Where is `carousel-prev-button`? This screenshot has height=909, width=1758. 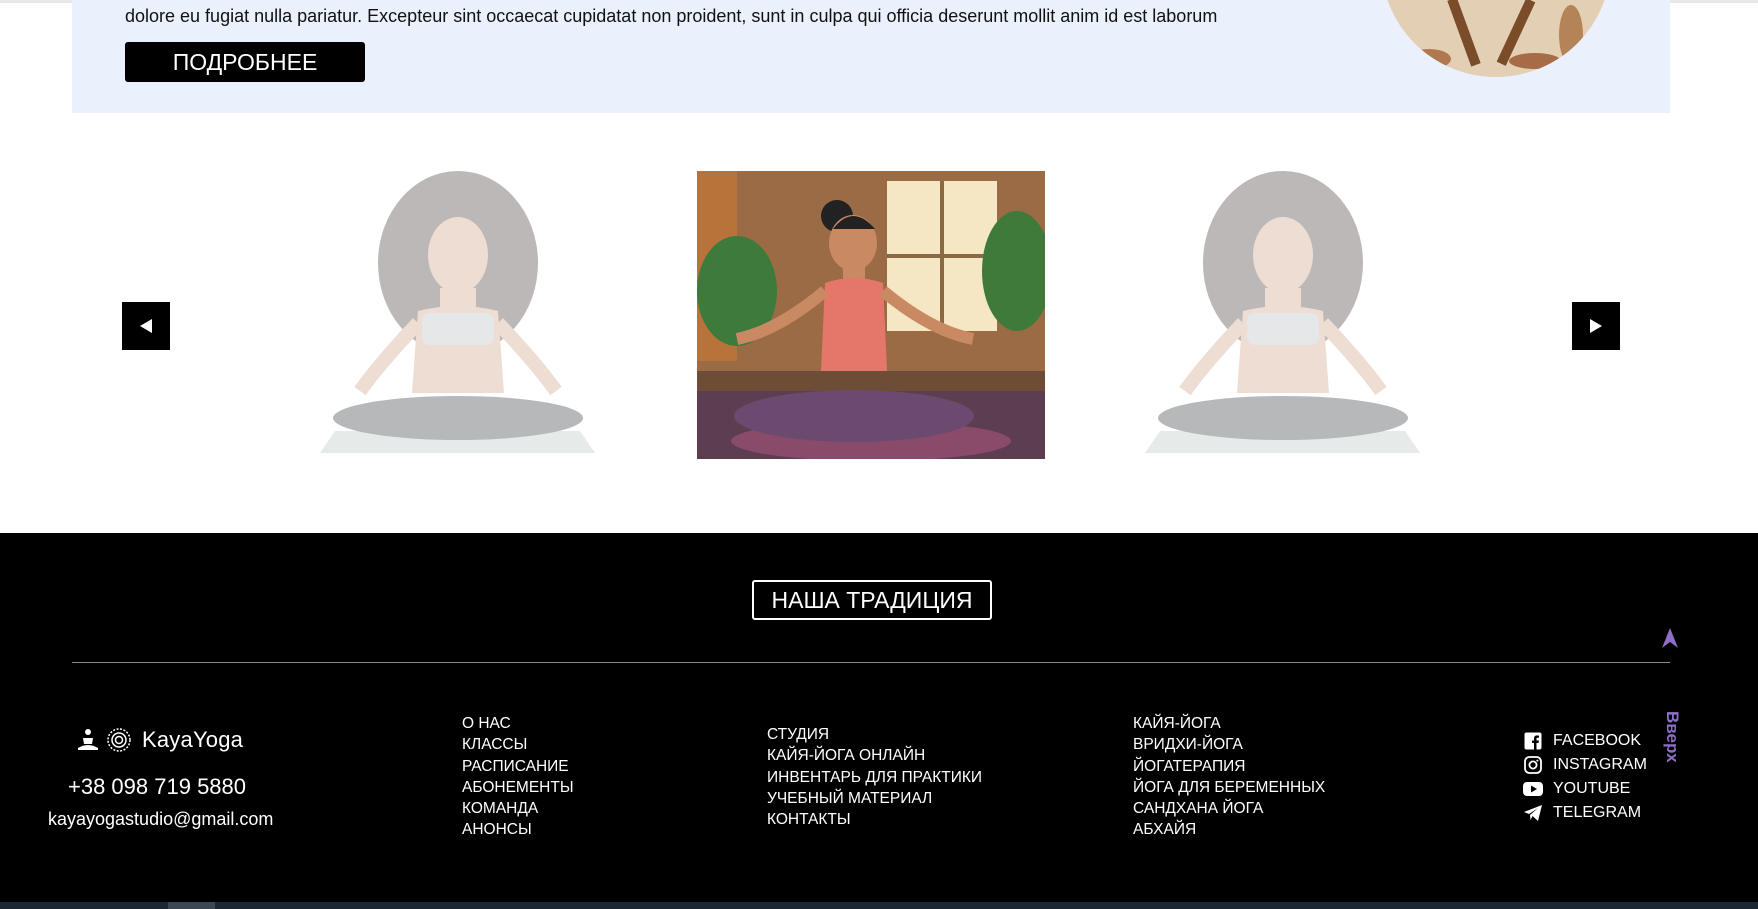
carousel-prev-button is located at coordinates (146, 326).